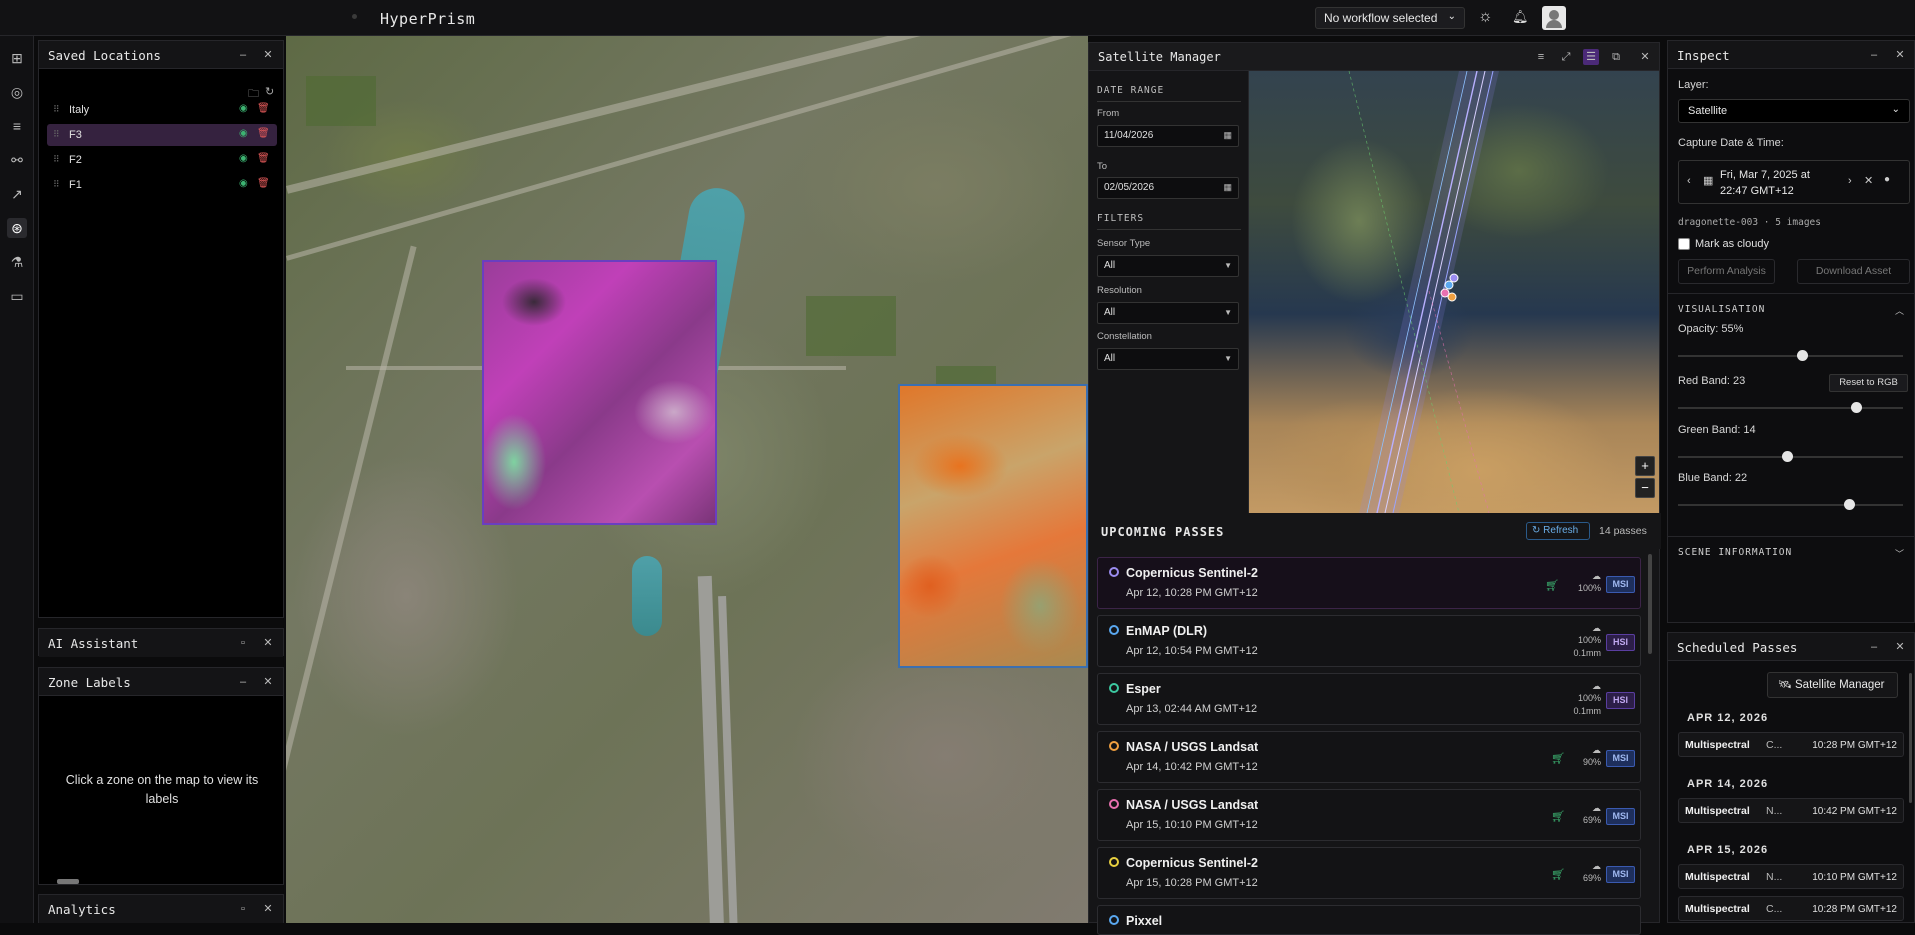  I want to click on to-date-input: 02/05/2026 ▦, so click(1168, 188).